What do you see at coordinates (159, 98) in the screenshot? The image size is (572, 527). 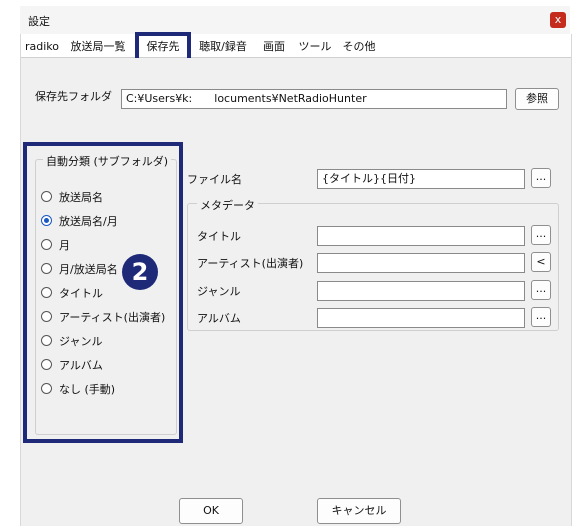 I see `save-folder-path-start: C:¥Users¥k:` at bounding box center [159, 98].